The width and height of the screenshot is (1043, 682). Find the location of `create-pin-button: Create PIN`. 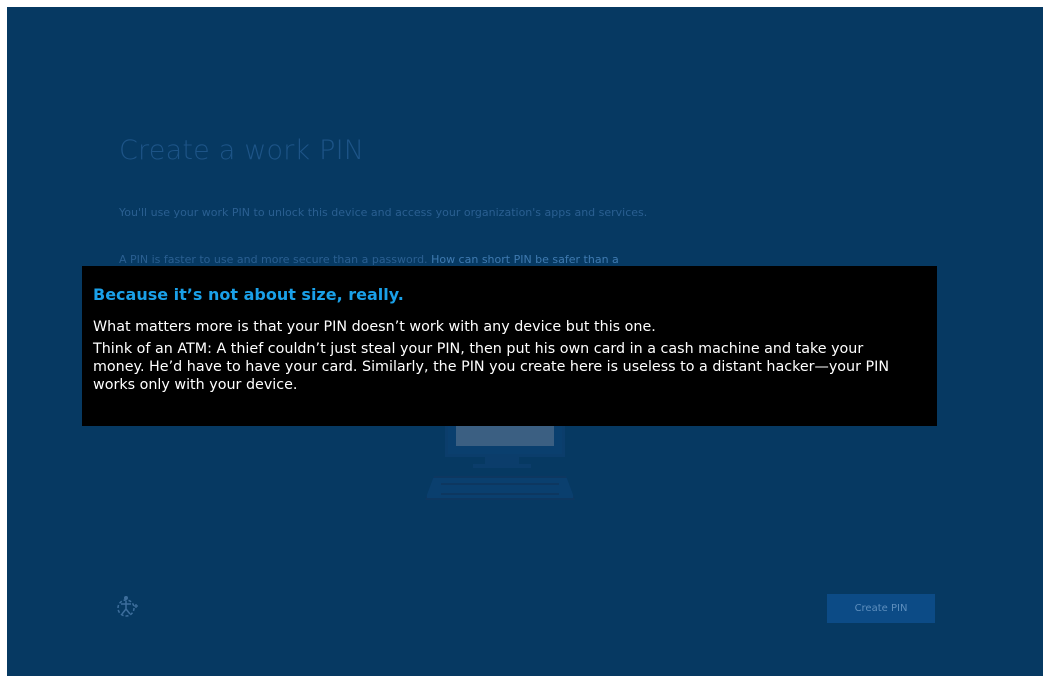

create-pin-button: Create PIN is located at coordinates (881, 608).